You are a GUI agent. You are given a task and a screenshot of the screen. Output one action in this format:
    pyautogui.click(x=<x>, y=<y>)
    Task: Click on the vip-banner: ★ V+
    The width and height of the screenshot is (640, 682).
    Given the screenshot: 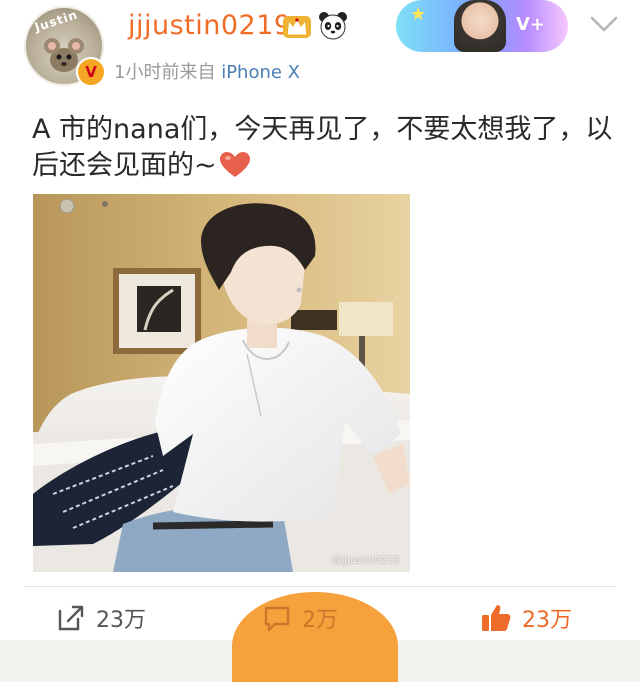 What is the action you would take?
    pyautogui.click(x=482, y=26)
    